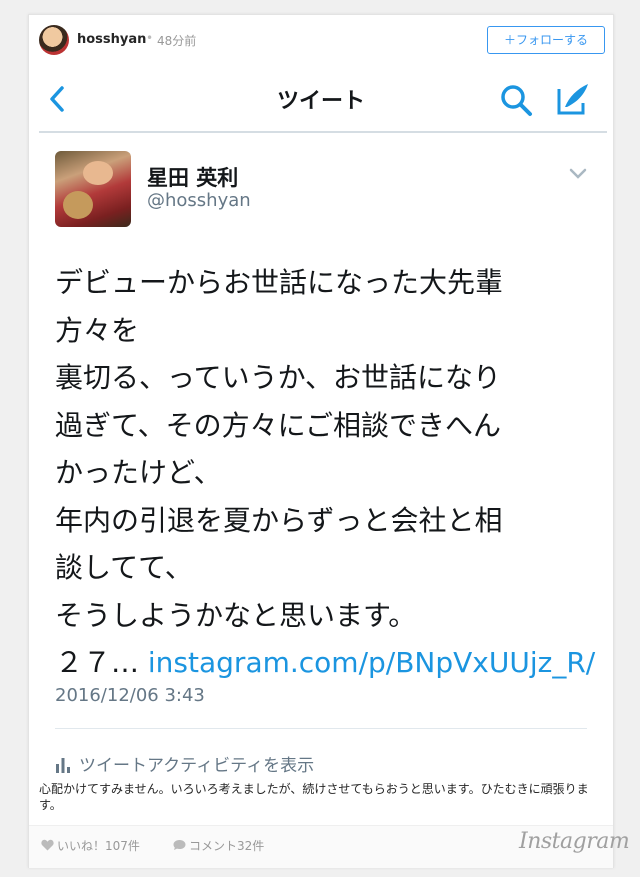 This screenshot has height=877, width=640. Describe the element at coordinates (47, 845) in the screenshot. I see `heart-icon` at that location.